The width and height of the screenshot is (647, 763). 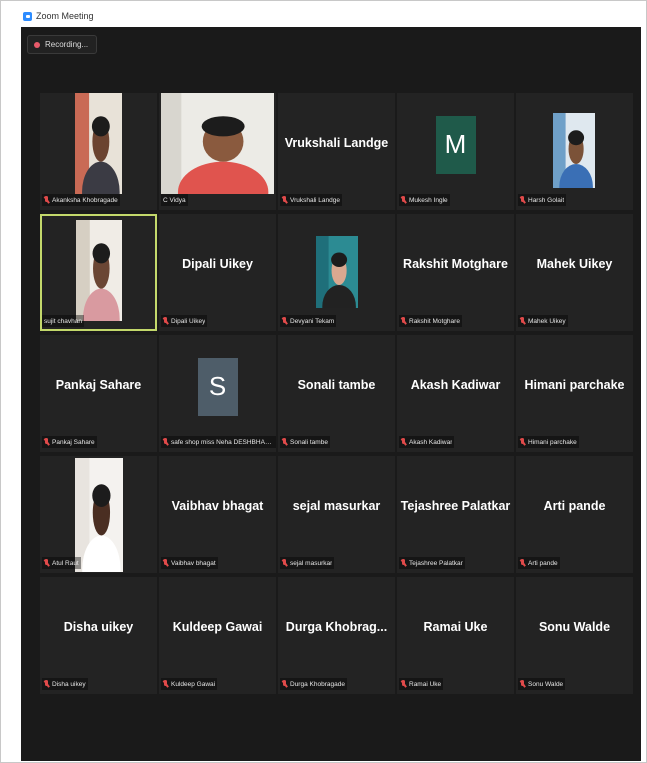 What do you see at coordinates (336, 635) in the screenshot?
I see `participant-tile: Durga Khobrag... Durga Khobragade` at bounding box center [336, 635].